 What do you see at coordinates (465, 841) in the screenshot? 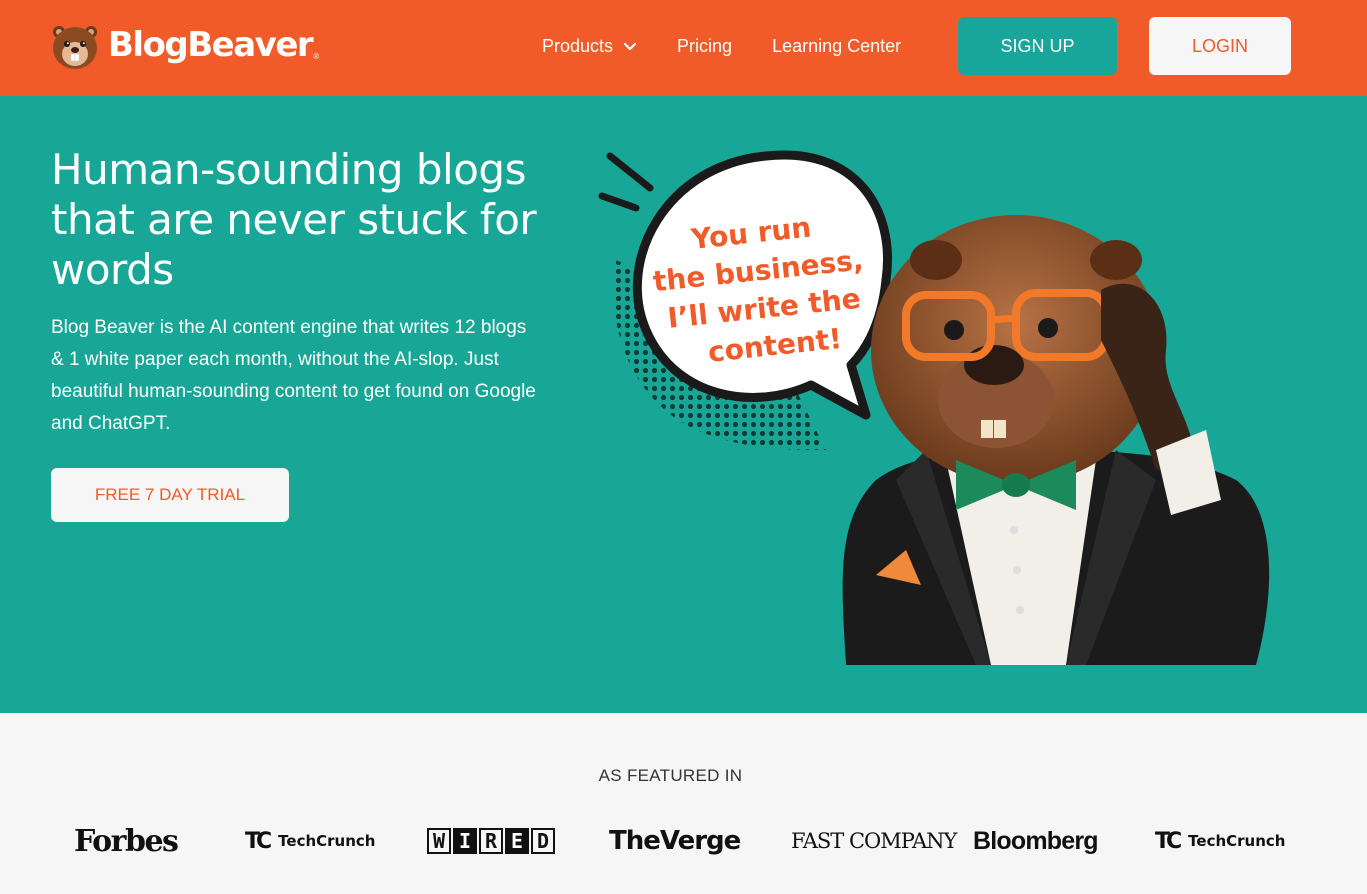
I see `wired-letter: I` at bounding box center [465, 841].